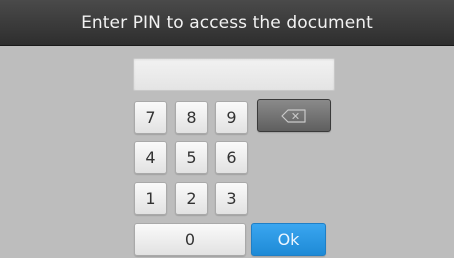 Image resolution: width=454 pixels, height=258 pixels. I want to click on ok-label: Ok, so click(288, 239).